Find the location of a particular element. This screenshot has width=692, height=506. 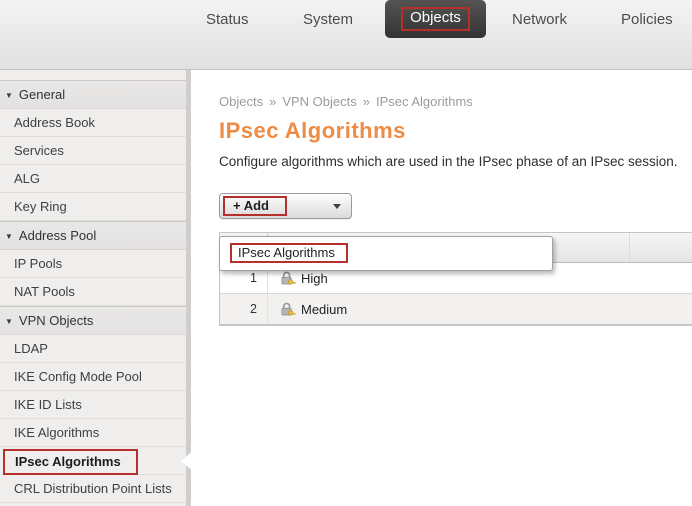

annotation-box-objects: Objects is located at coordinates (435, 19).